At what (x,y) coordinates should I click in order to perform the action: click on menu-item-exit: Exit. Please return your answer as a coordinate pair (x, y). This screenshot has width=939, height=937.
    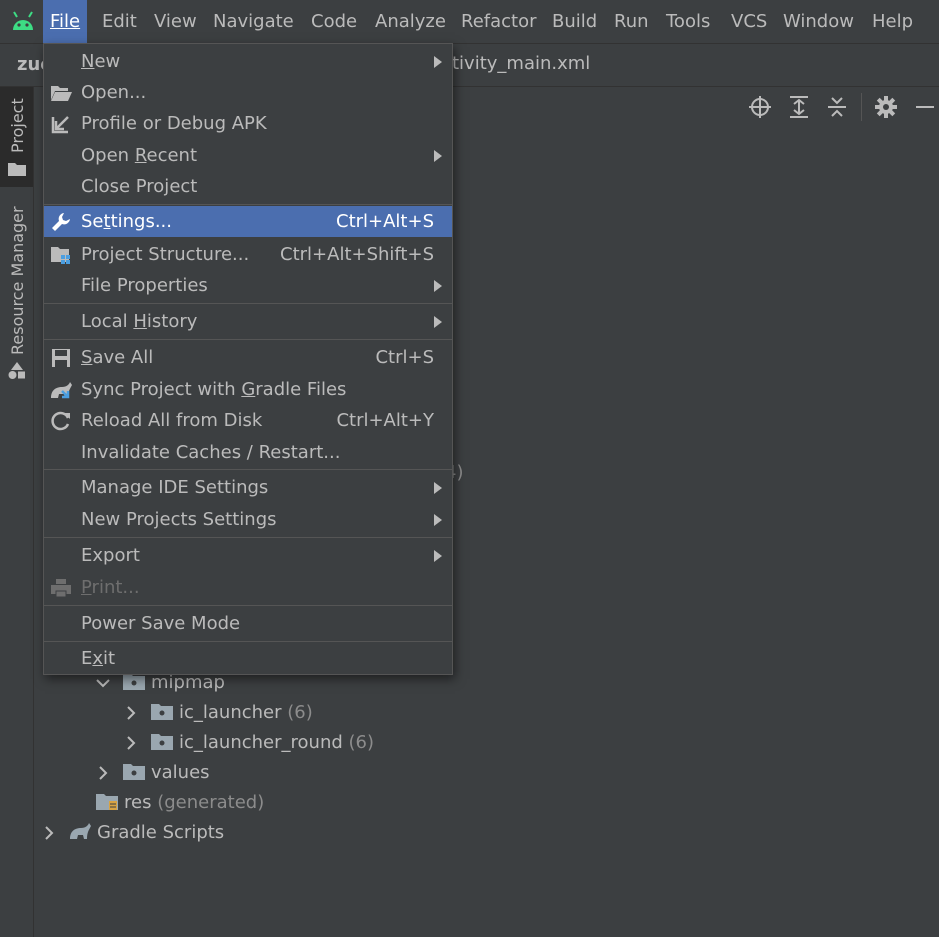
    Looking at the image, I should click on (248, 658).